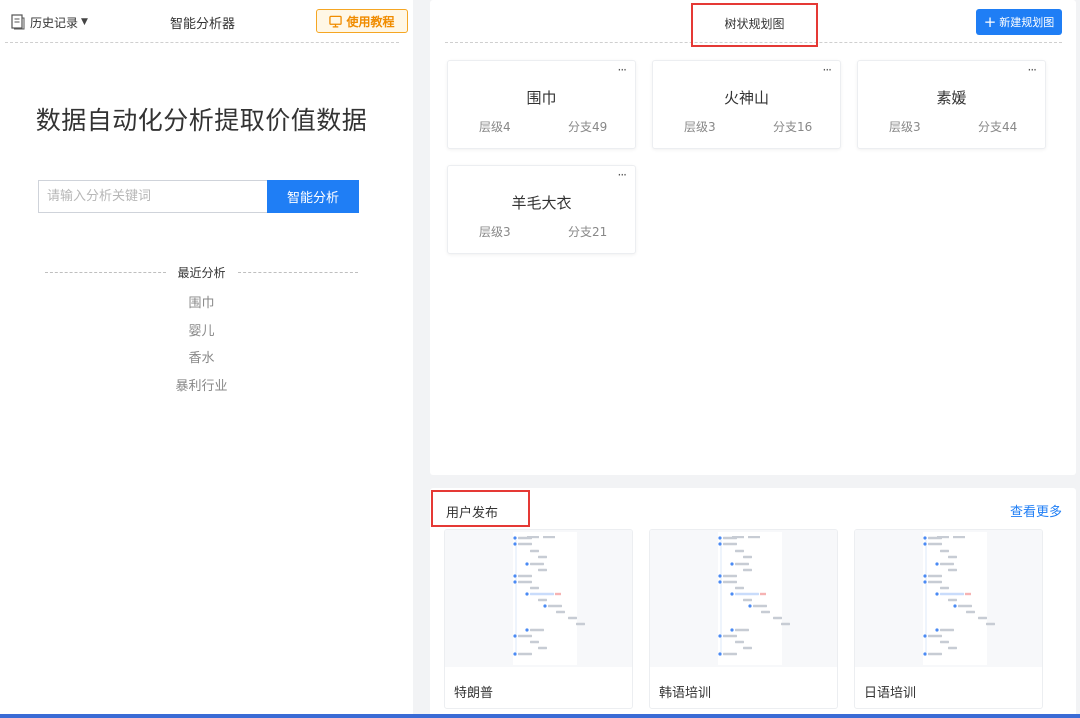 This screenshot has width=1080, height=718. I want to click on user-publish-title-text: 用户发布, so click(472, 513).